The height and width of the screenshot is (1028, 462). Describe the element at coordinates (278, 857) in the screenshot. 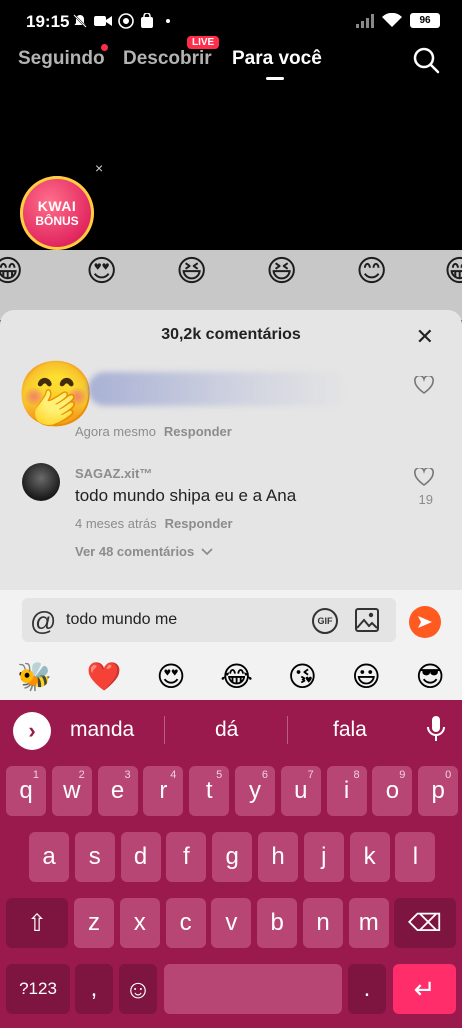

I see `key-h: h` at that location.